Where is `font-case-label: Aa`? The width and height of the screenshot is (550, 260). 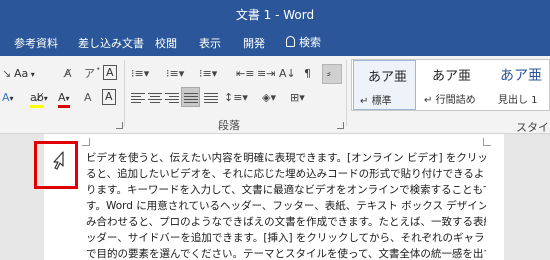 font-case-label: Aa is located at coordinates (21, 73).